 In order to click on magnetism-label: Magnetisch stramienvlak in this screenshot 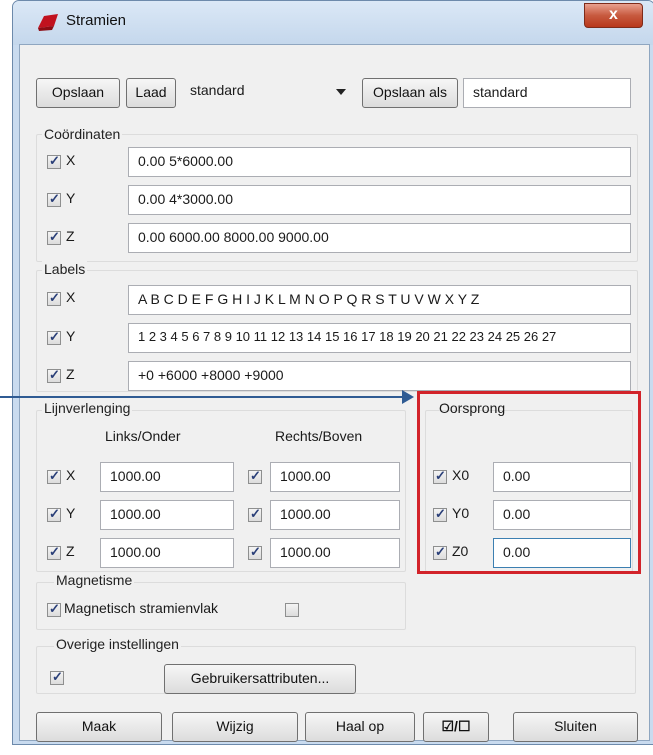, I will do `click(141, 608)`.